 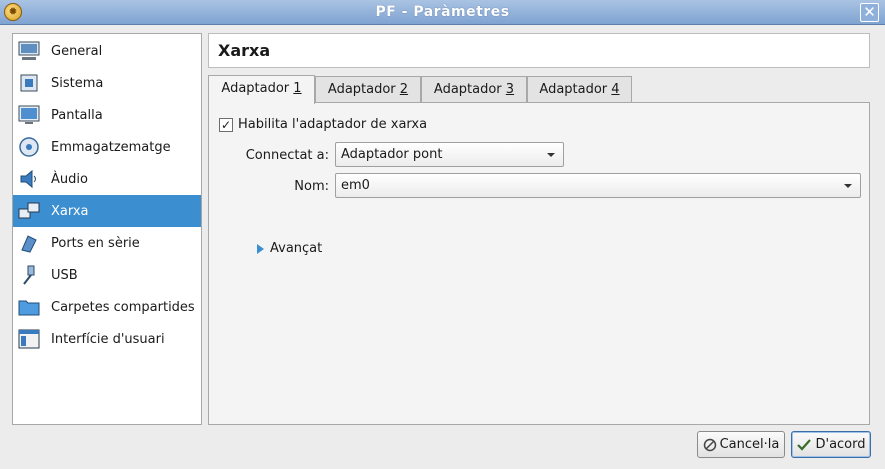 I want to click on advanced-expander: Avançat, so click(x=289, y=248).